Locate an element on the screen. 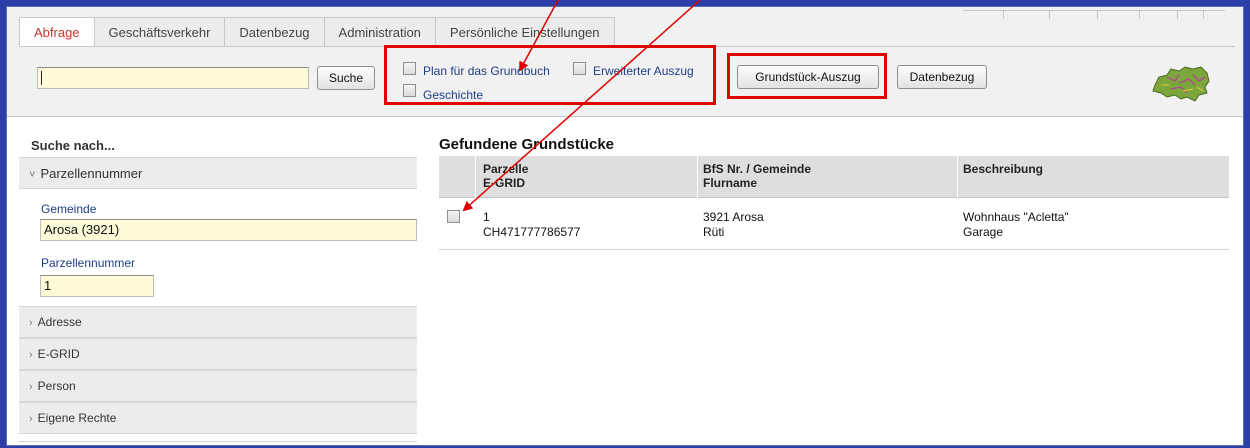 Image resolution: width=1250 pixels, height=448 pixels. column-header-line: E-GRID is located at coordinates (504, 183).